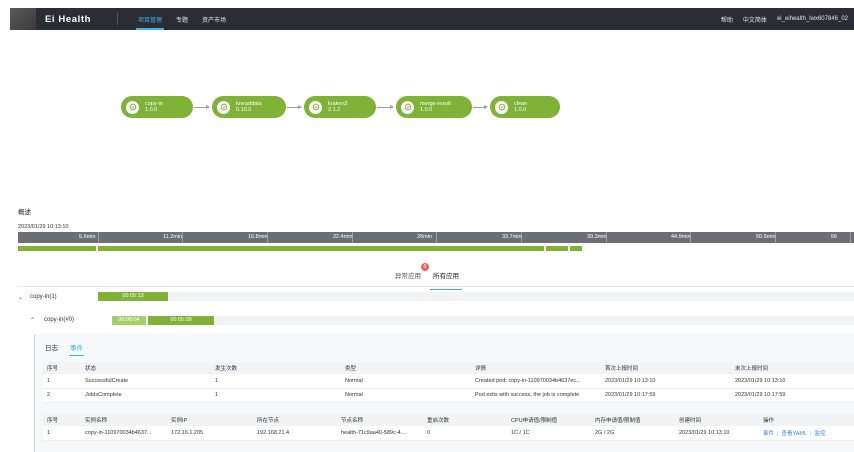 The image size is (854, 452). Describe the element at coordinates (666, 368) in the screenshot. I see `column-header: 首次上报时间` at that location.